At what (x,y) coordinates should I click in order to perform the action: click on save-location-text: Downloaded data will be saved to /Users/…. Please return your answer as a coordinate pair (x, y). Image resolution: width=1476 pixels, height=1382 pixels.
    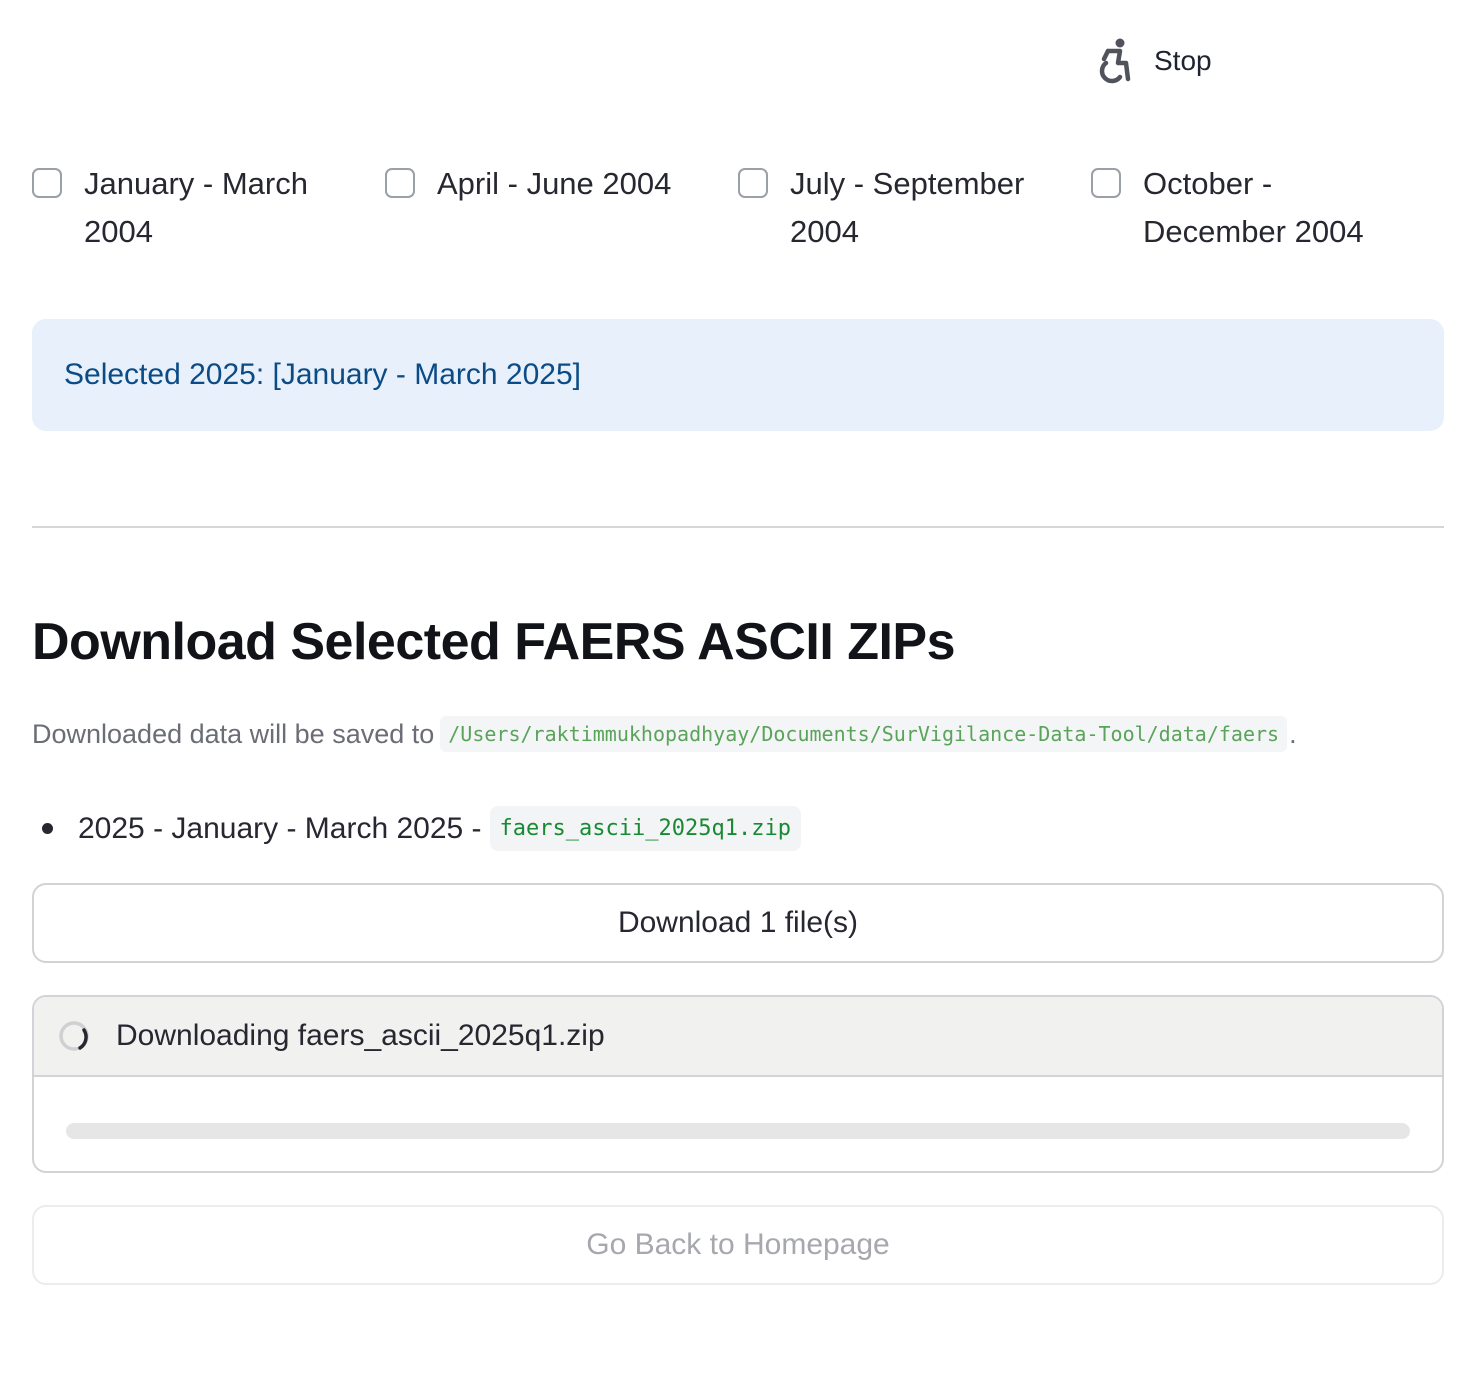
    Looking at the image, I should click on (664, 734).